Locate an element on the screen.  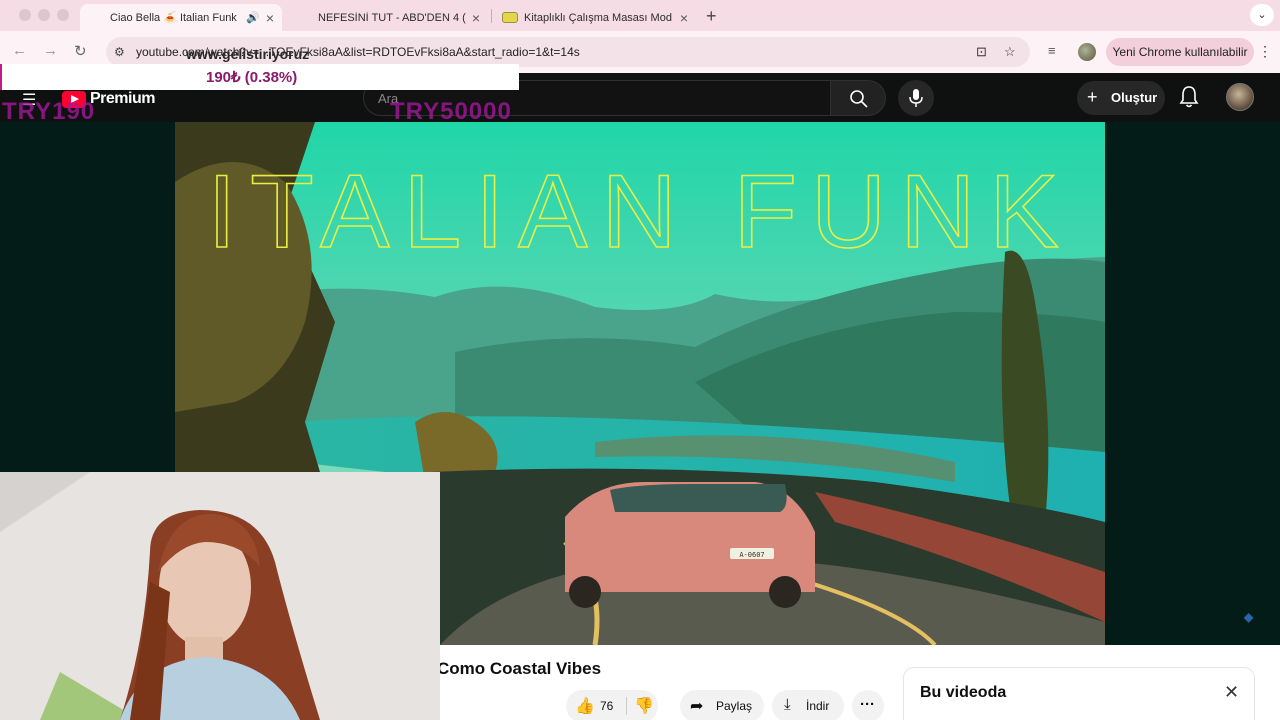
microphone-icon is located at coordinates (916, 98).